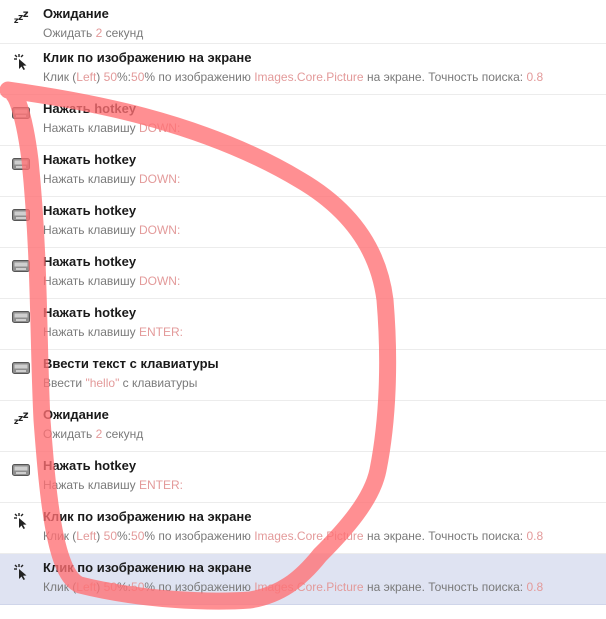 This screenshot has height=619, width=606. What do you see at coordinates (158, 383) in the screenshot?
I see `description-text: с клавиатуры` at bounding box center [158, 383].